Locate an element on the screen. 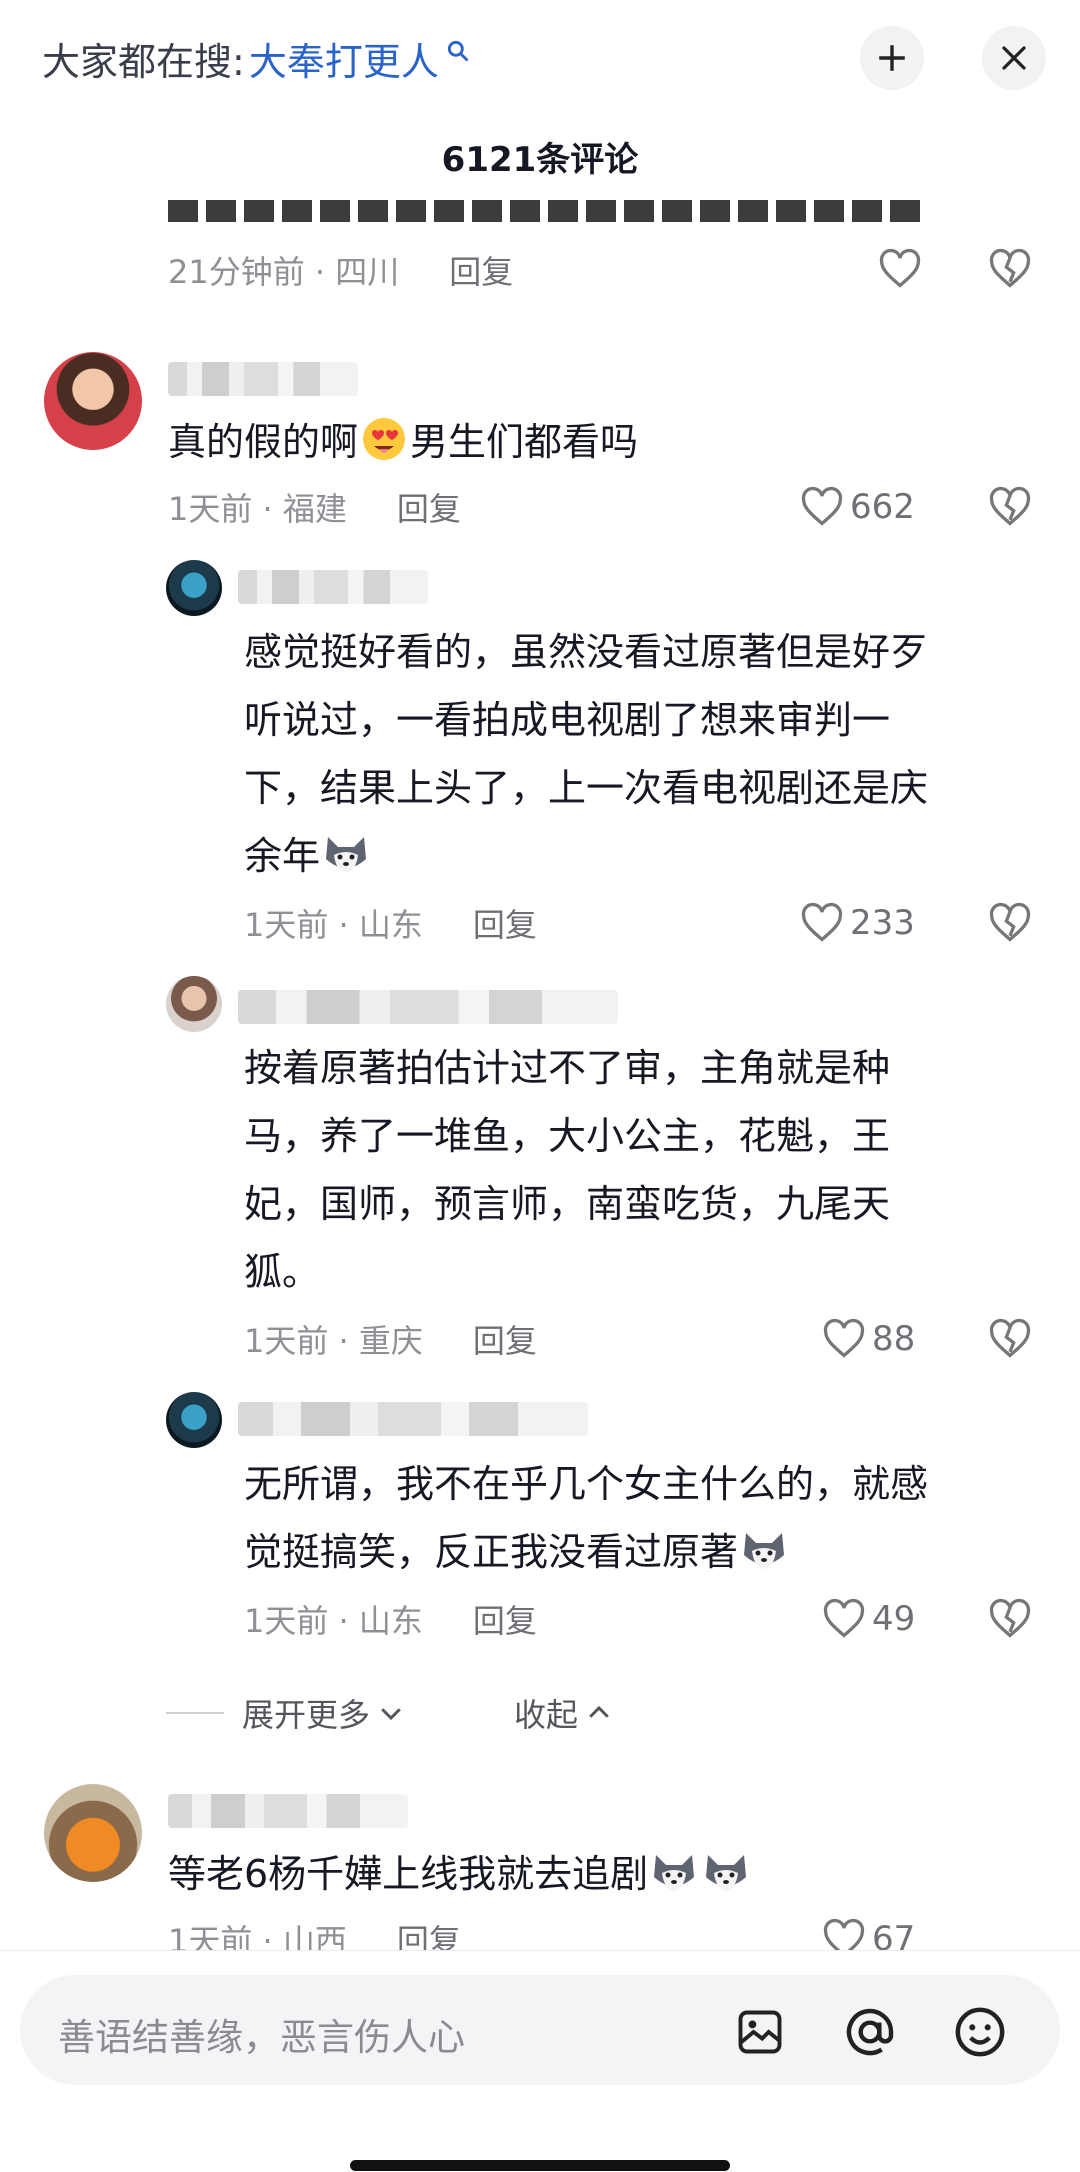 Image resolution: width=1080 pixels, height=2172 pixels. comment-text: 真的假的啊 男生们都看吗 is located at coordinates (403, 442).